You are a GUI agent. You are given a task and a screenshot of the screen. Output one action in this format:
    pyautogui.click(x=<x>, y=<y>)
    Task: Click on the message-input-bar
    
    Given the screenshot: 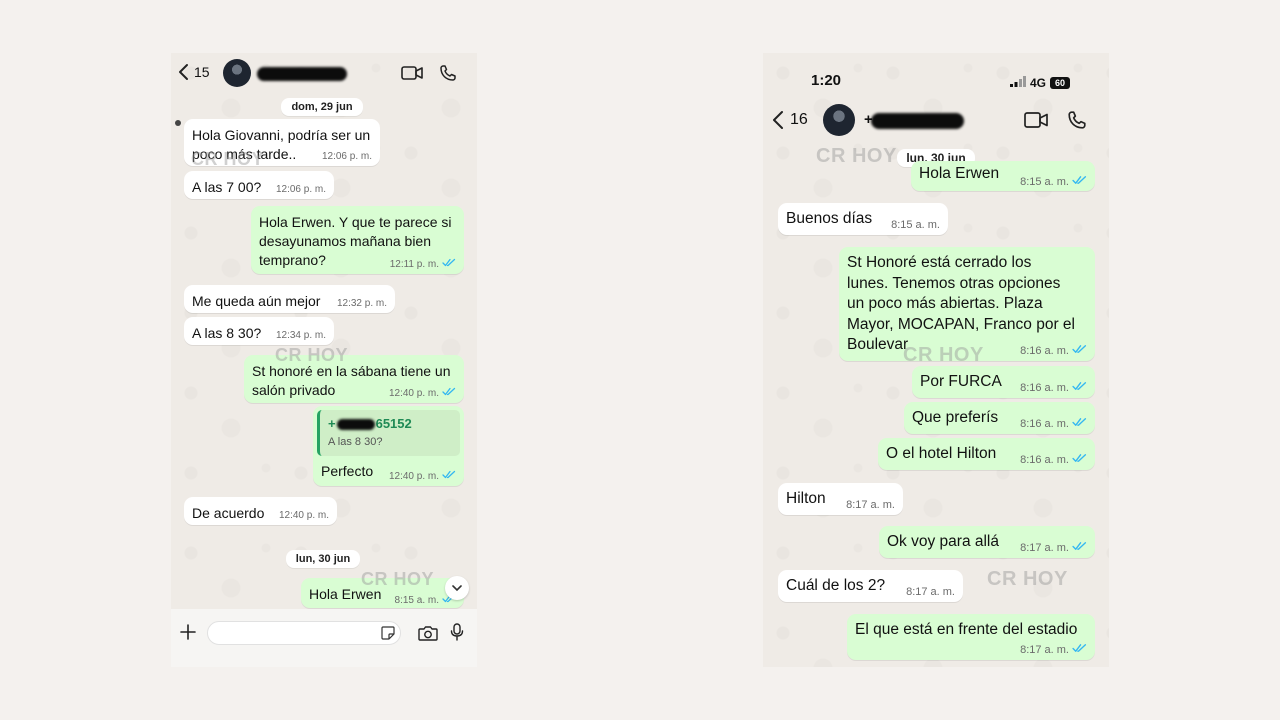 What is the action you would take?
    pyautogui.click(x=324, y=638)
    